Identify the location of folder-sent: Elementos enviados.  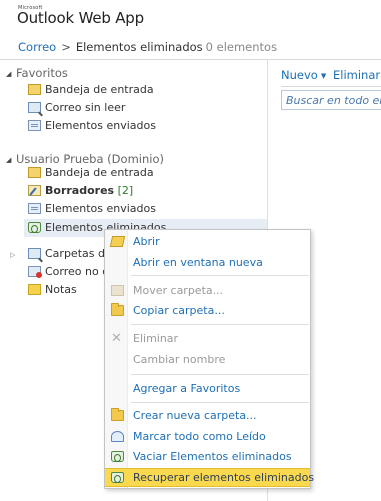
(92, 209).